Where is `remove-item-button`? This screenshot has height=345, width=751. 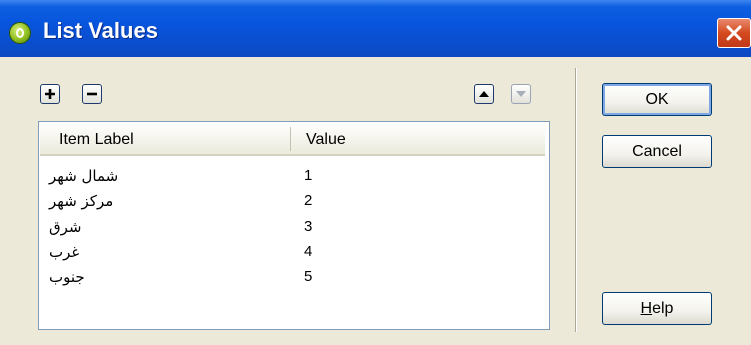
remove-item-button is located at coordinates (92, 94).